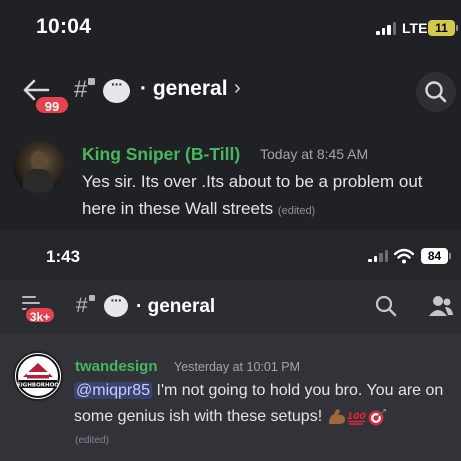  I want to click on chevron-right-icon: ›, so click(237, 88).